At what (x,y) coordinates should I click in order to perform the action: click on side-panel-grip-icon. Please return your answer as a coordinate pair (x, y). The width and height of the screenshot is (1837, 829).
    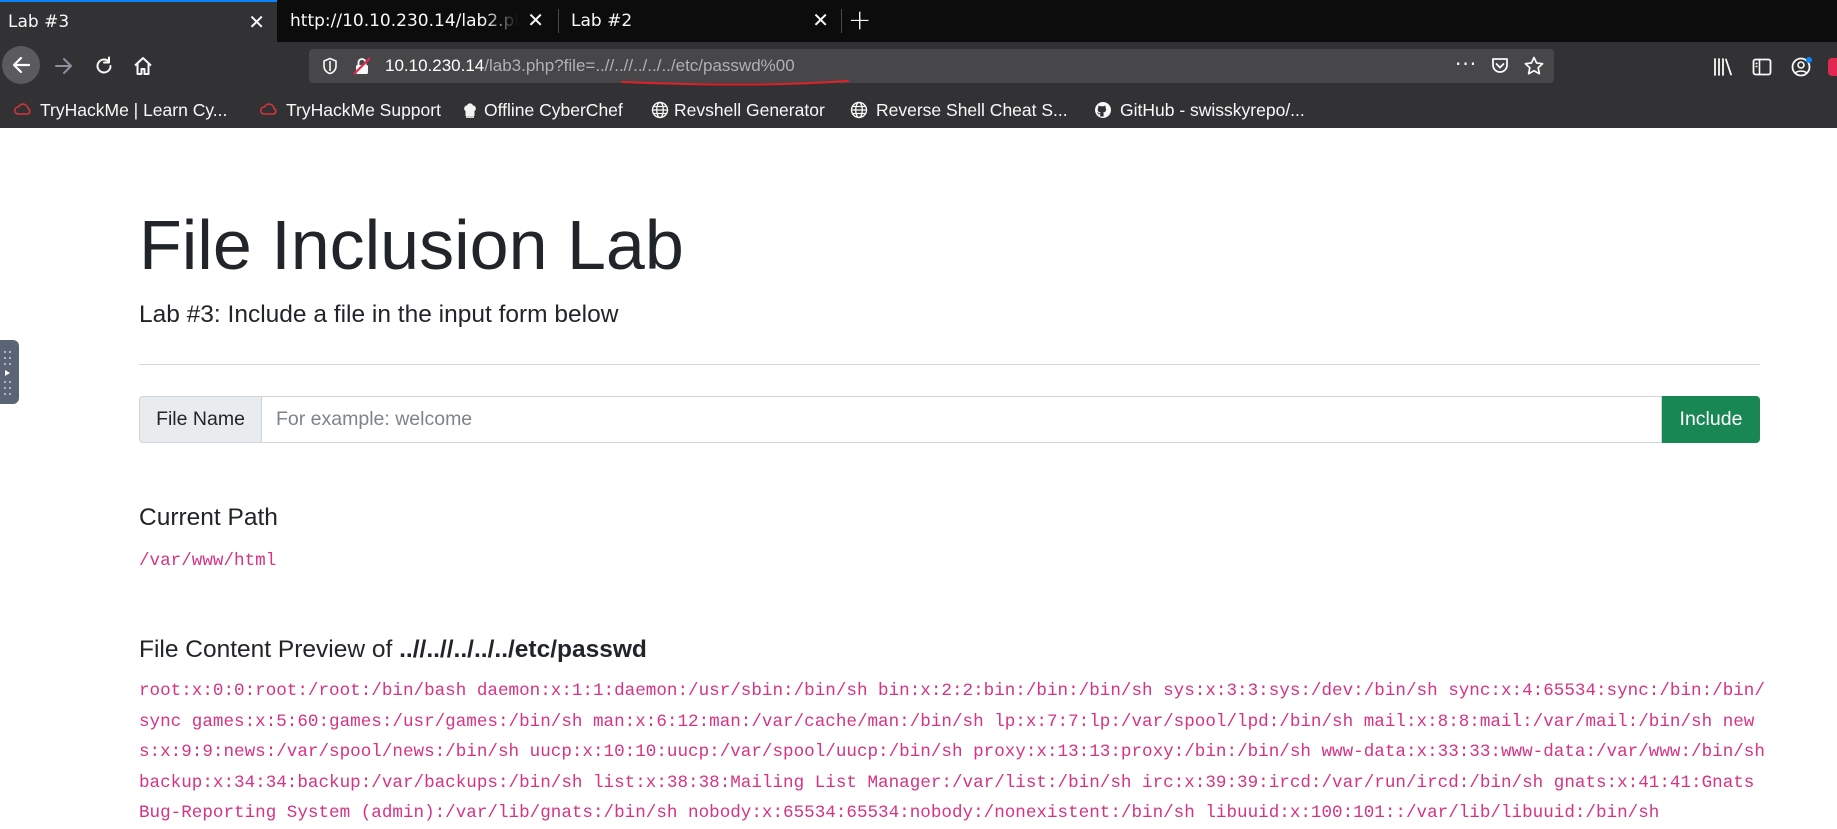
    Looking at the image, I should click on (7, 373).